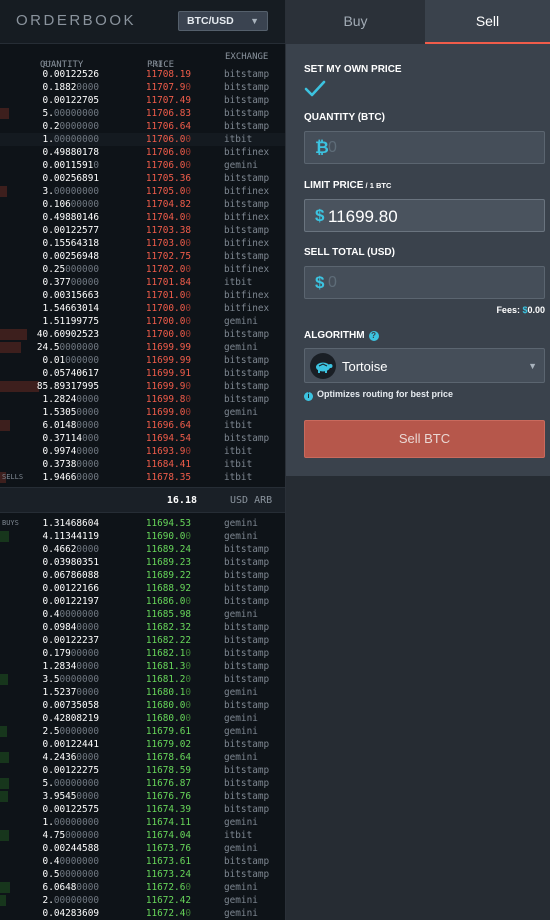 Image resolution: width=550 pixels, height=920 pixels. Describe the element at coordinates (142, 126) in the screenshot. I see `orderbook-row: 0.20000000 11706.64 bitstamp` at that location.